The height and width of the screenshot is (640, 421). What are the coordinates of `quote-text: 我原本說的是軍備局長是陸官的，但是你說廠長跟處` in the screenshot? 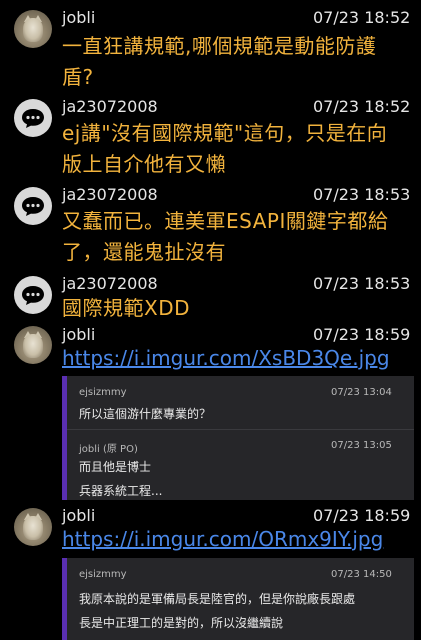 It's located at (217, 599).